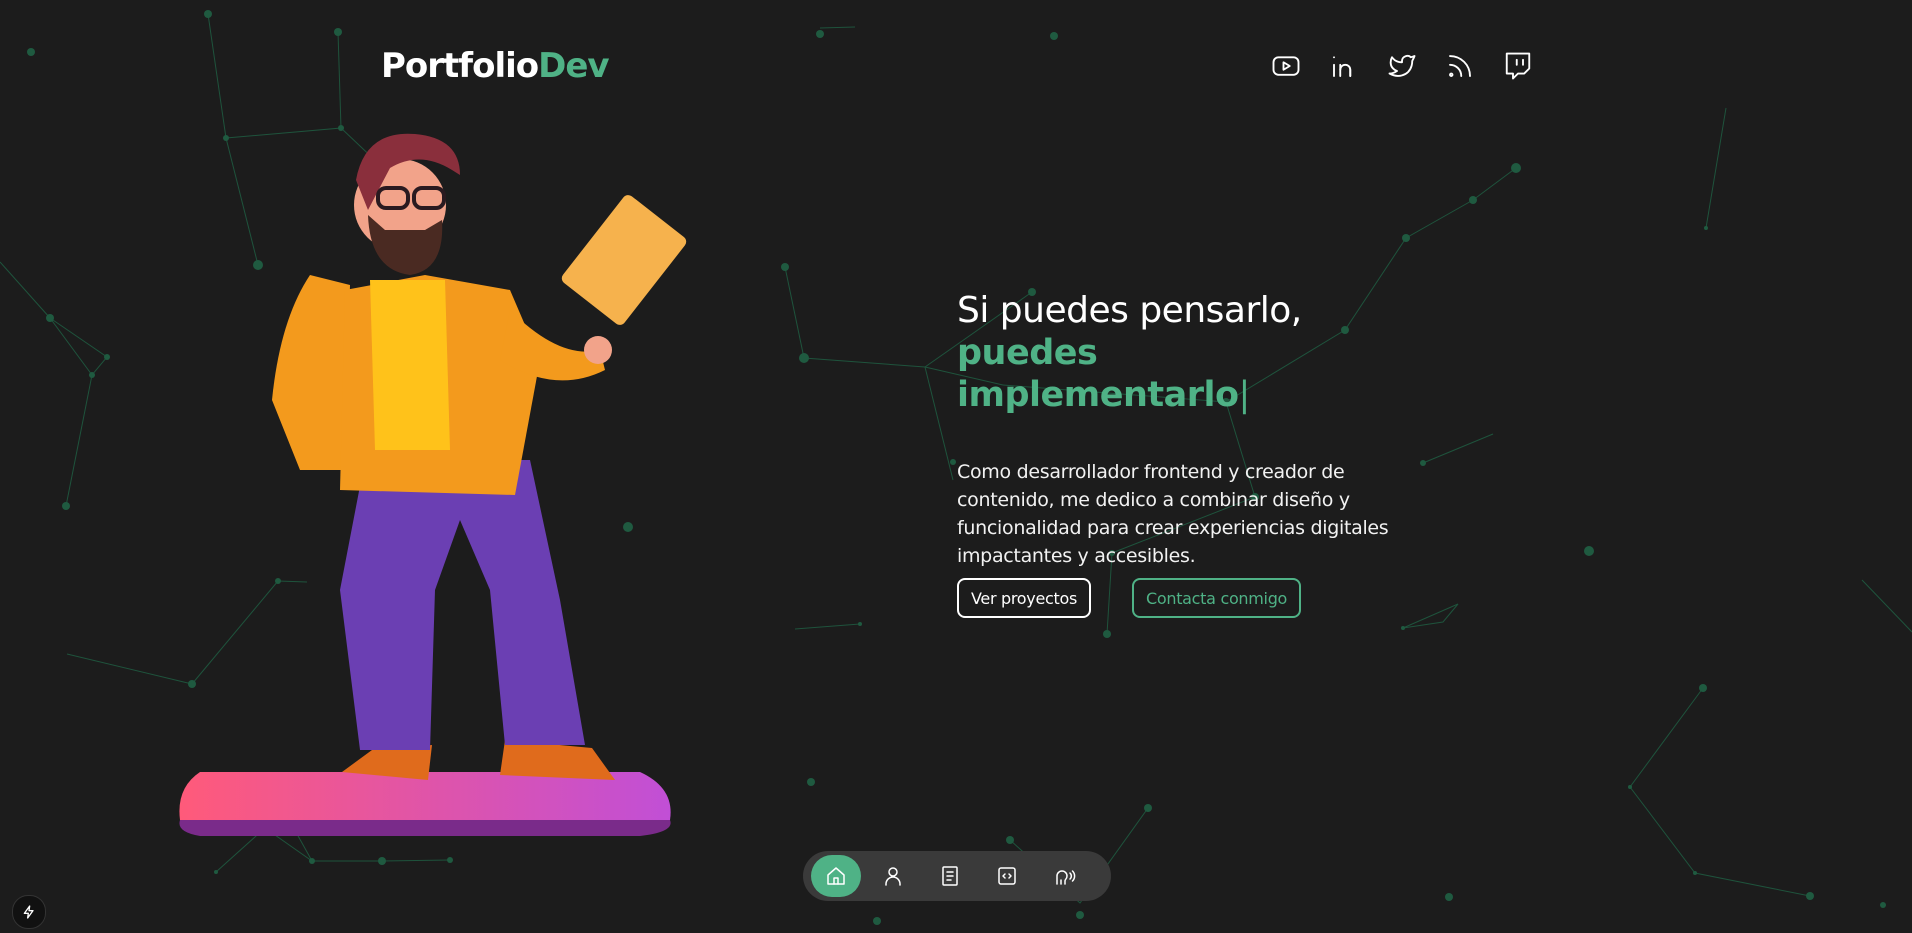 The height and width of the screenshot is (933, 1912). I want to click on logo-main: Portfolio, so click(460, 66).